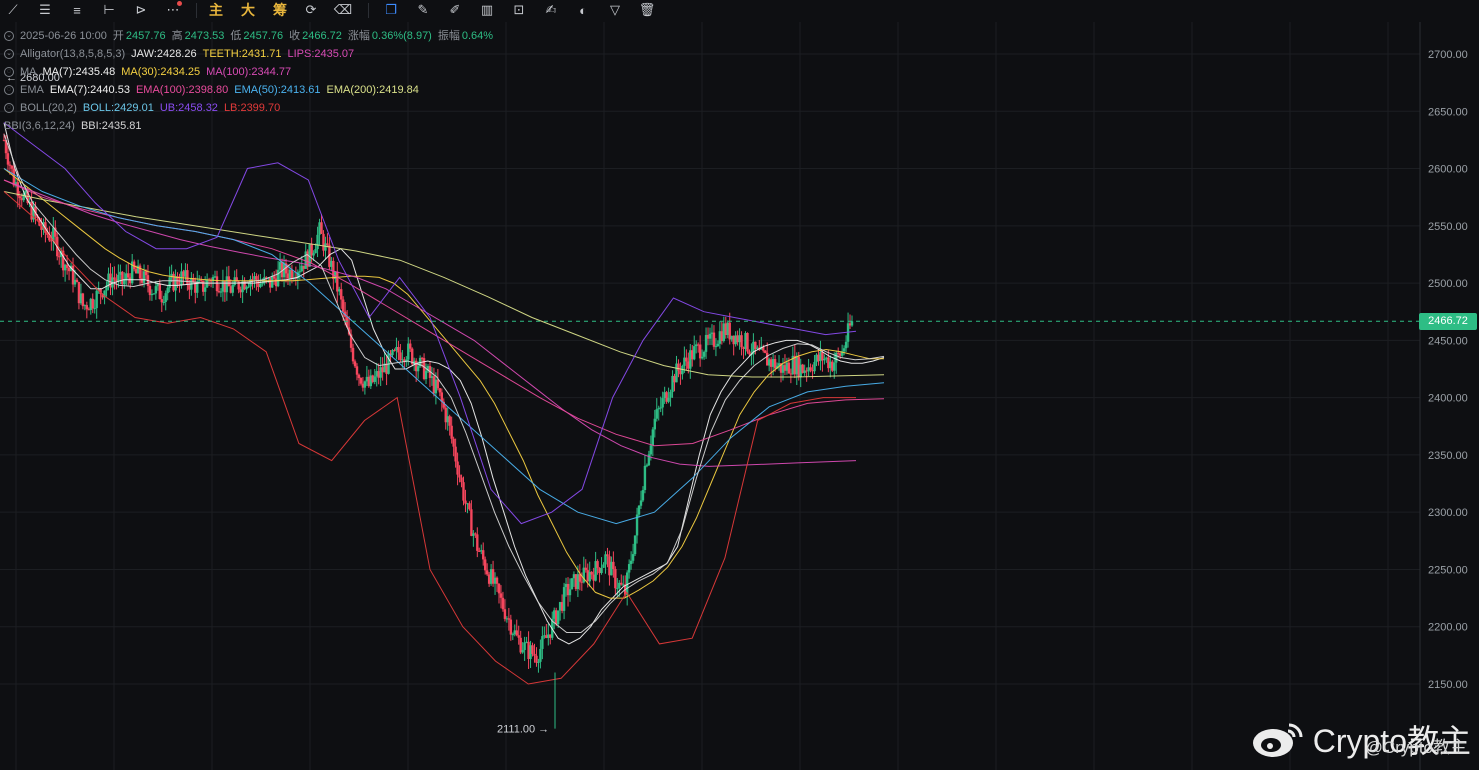 This screenshot has height=770, width=1479. Describe the element at coordinates (177, 36) in the screenshot. I see `high-label: 高` at that location.